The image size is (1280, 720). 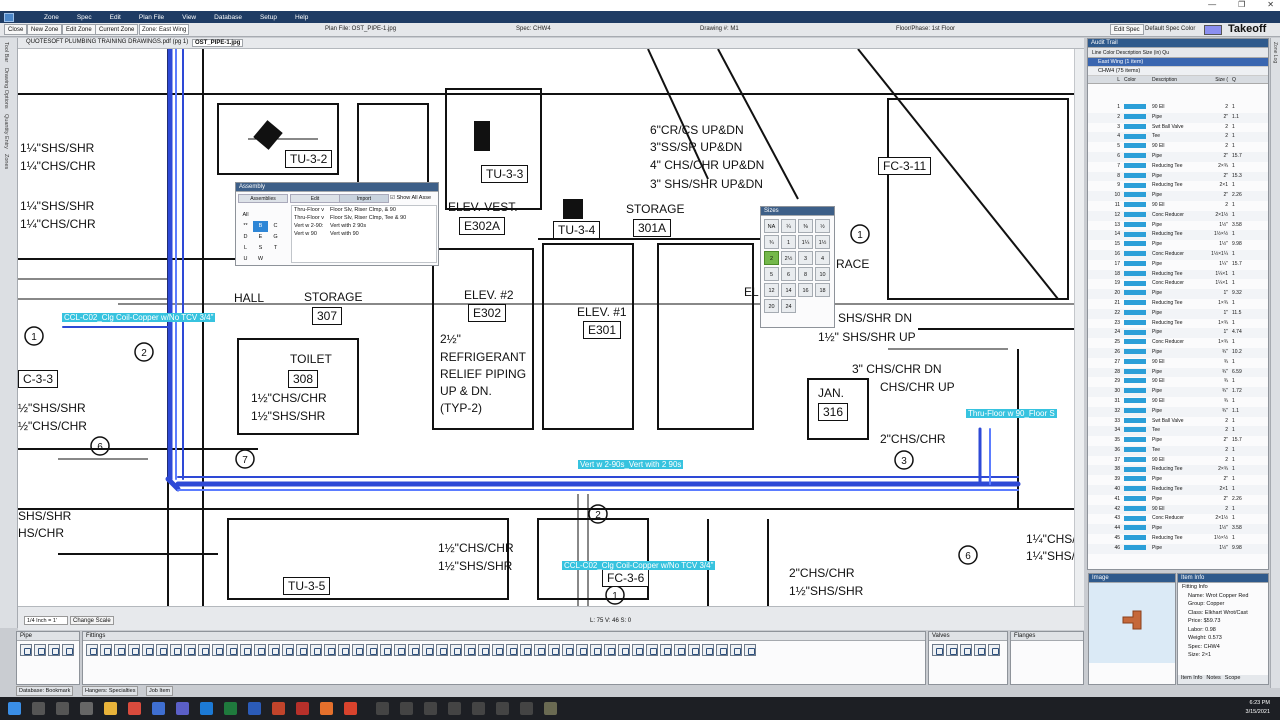 I want to click on chrome-icon, so click(x=350, y=708).